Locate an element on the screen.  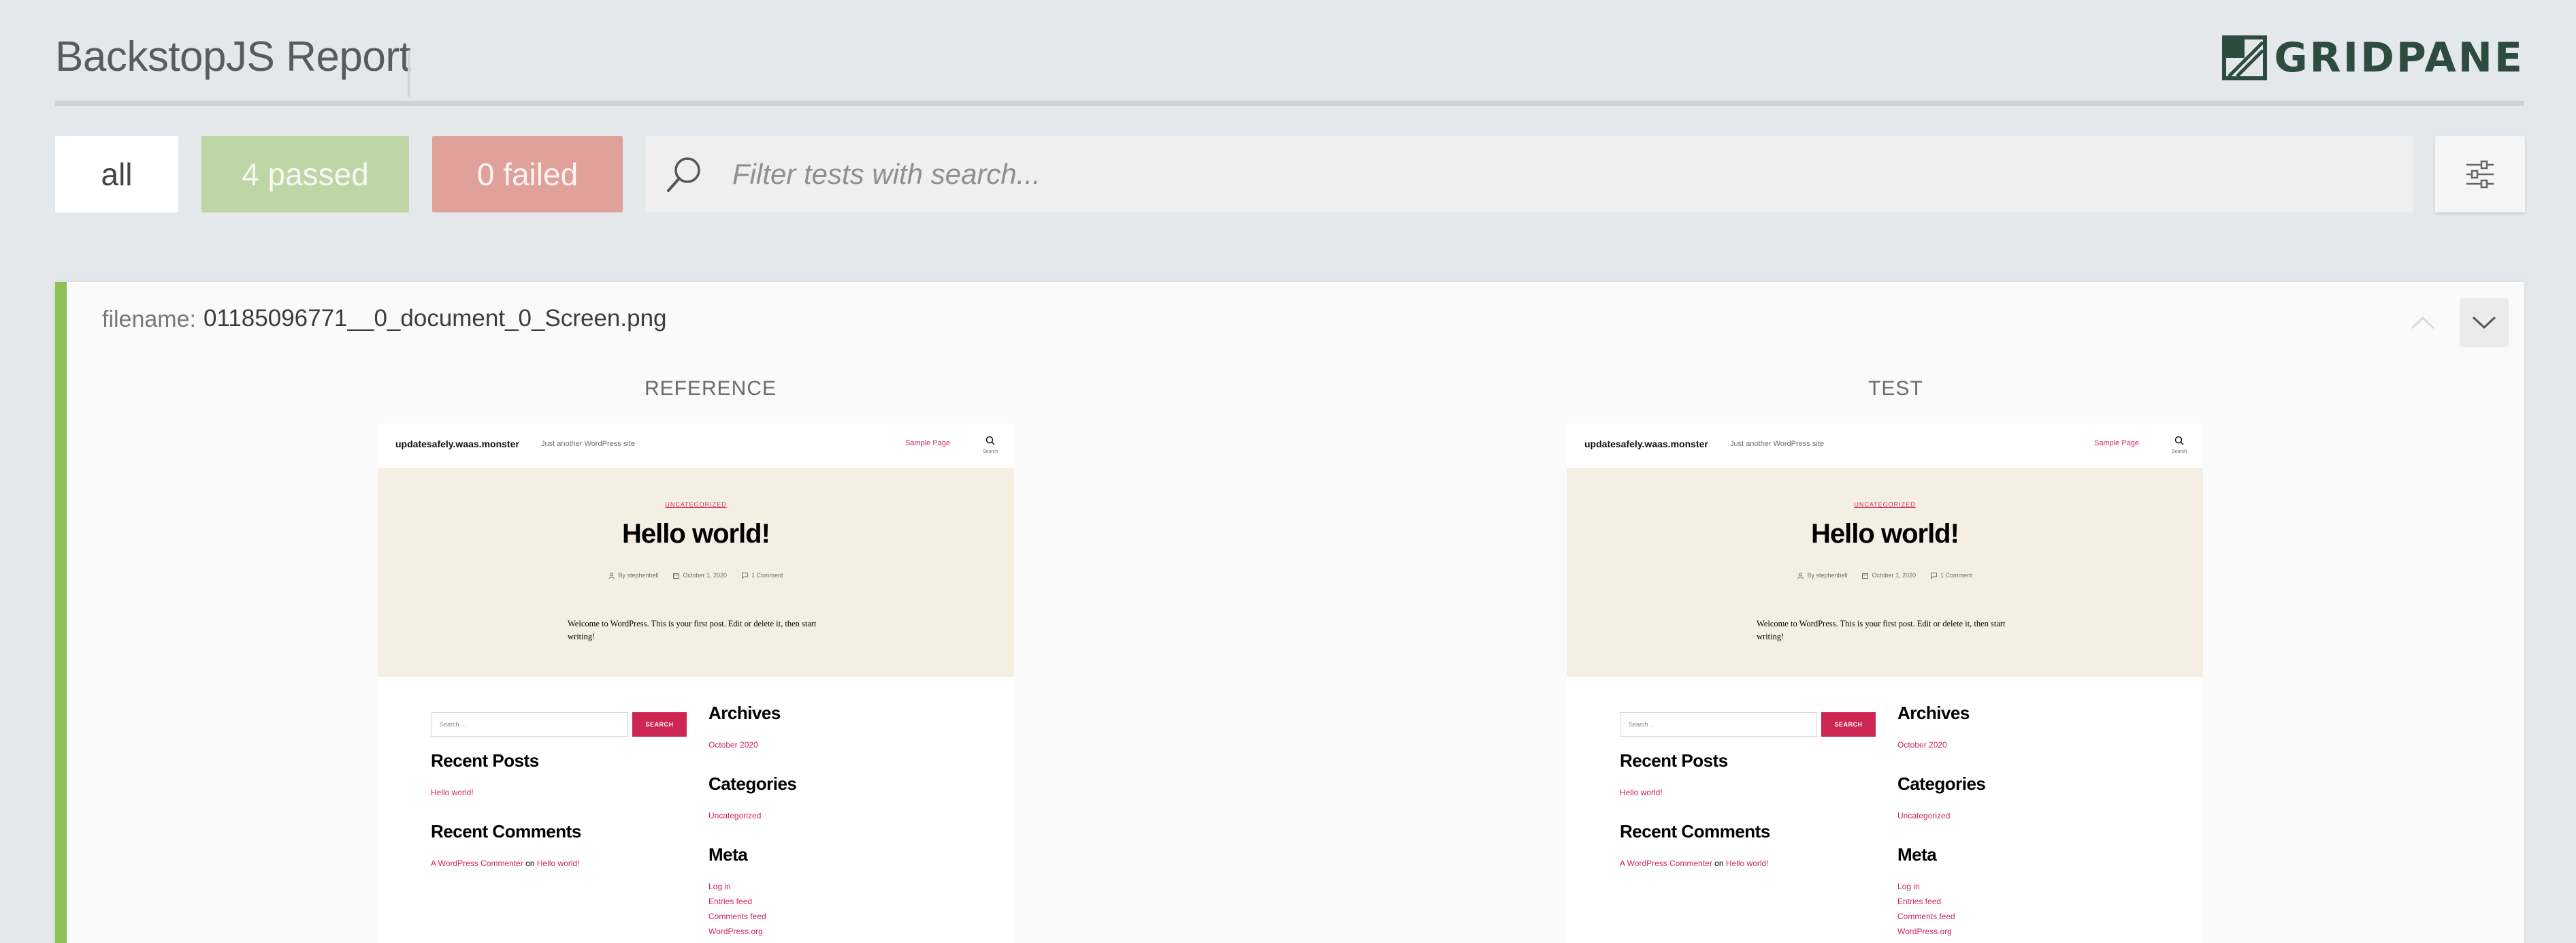
calendar-icon is located at coordinates (676, 576).